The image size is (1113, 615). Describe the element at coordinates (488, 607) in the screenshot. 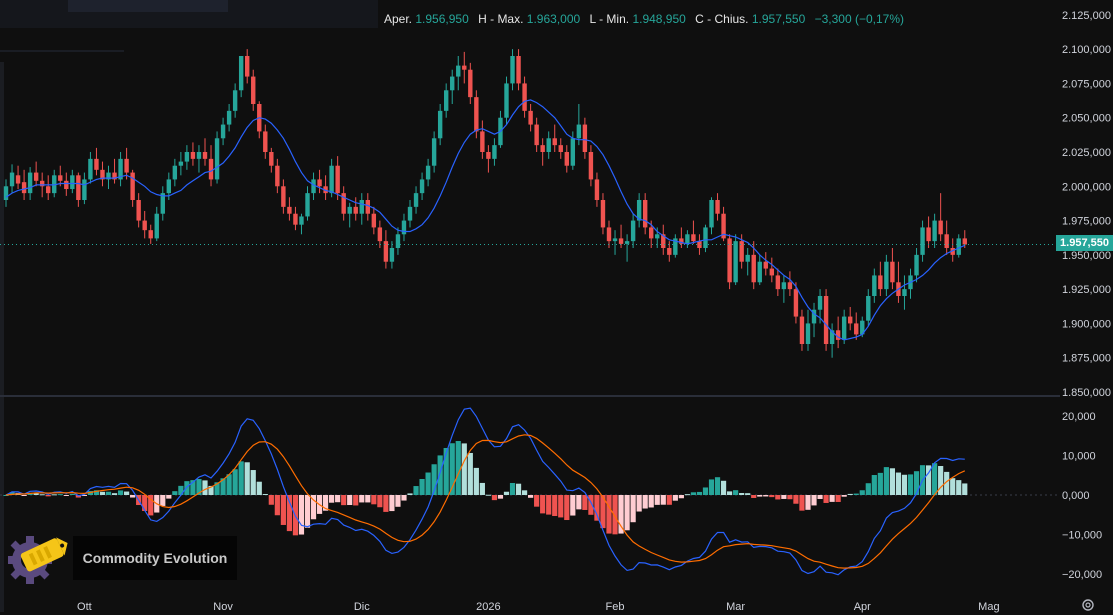

I see `time-axis-tick: 2026` at that location.